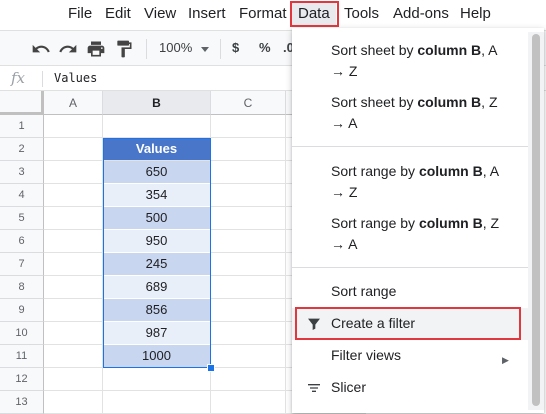 This screenshot has height=414, width=546. I want to click on menu-item-label: Sort range, so click(364, 291).